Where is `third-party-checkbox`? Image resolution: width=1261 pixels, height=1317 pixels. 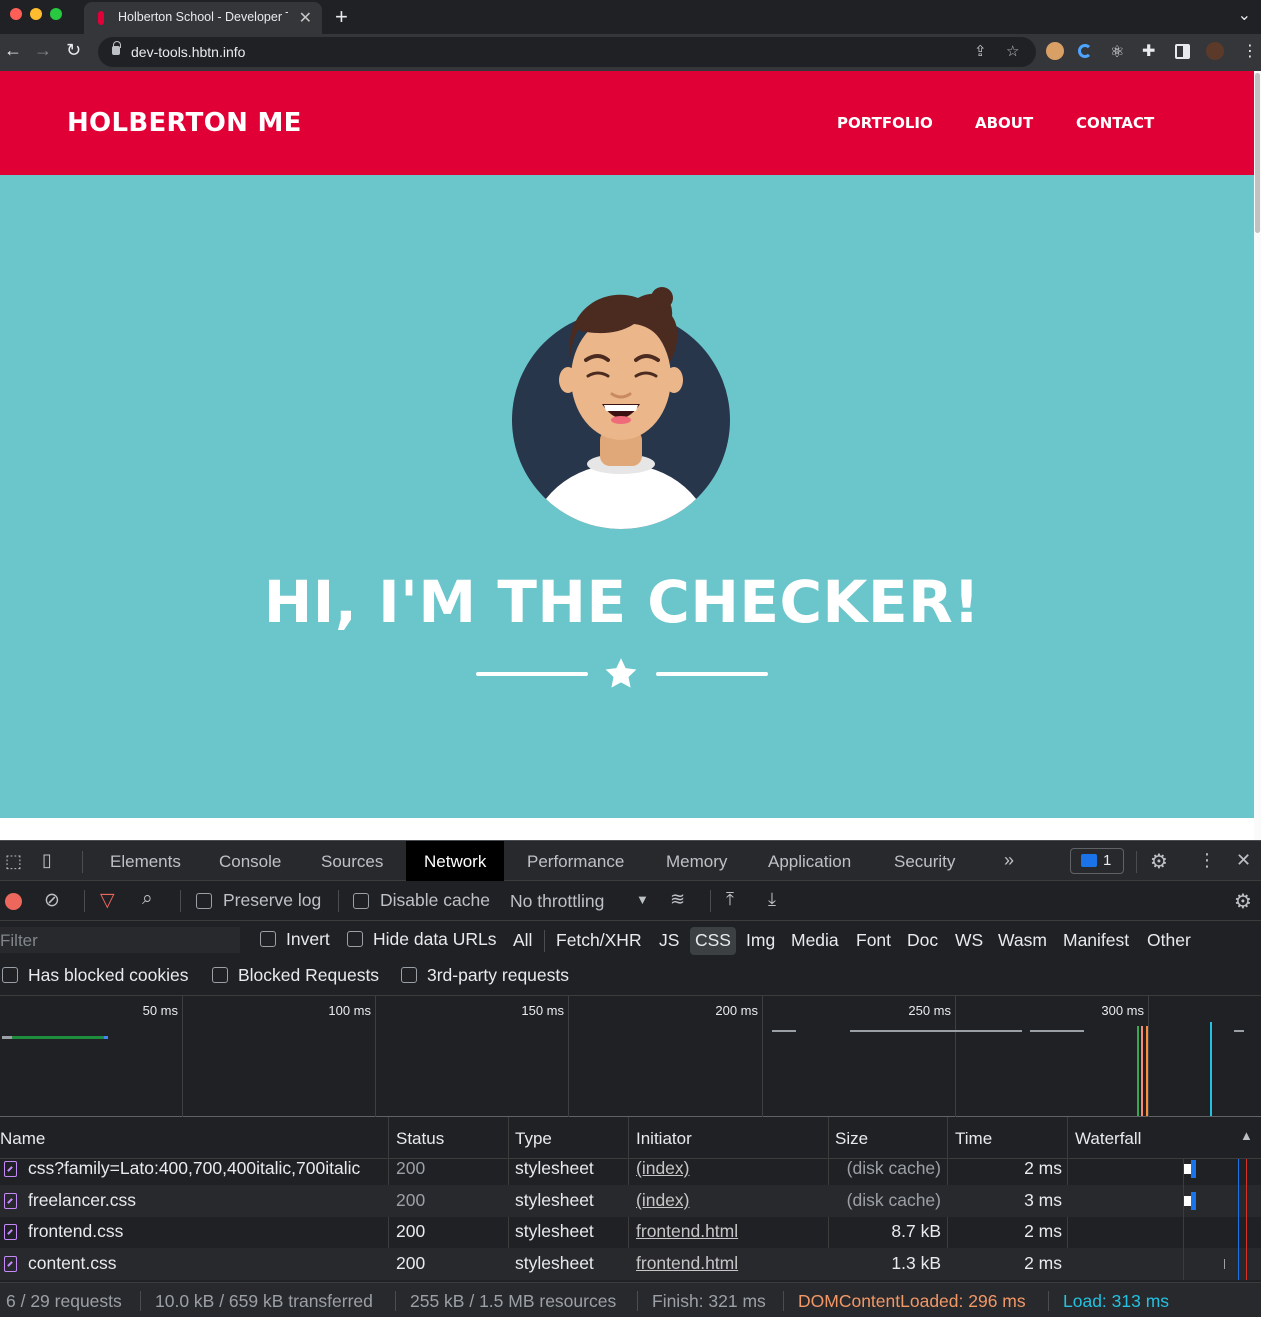
third-party-checkbox is located at coordinates (409, 975).